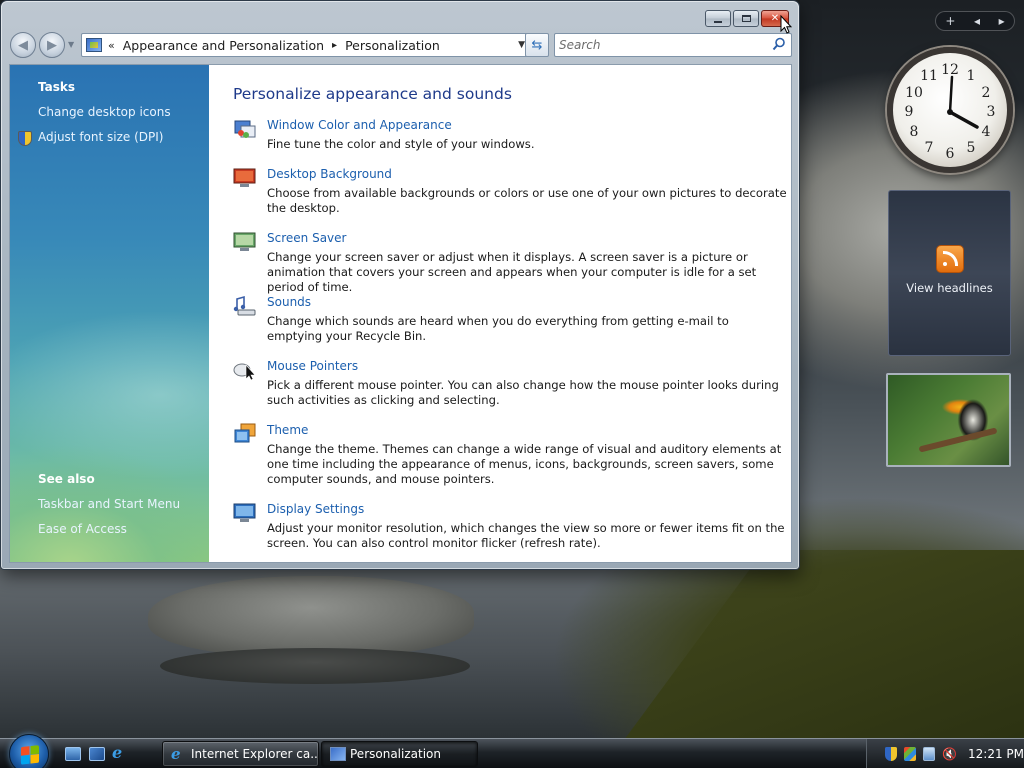  Describe the element at coordinates (775, 18) in the screenshot. I see `close-icon: ✕` at that location.